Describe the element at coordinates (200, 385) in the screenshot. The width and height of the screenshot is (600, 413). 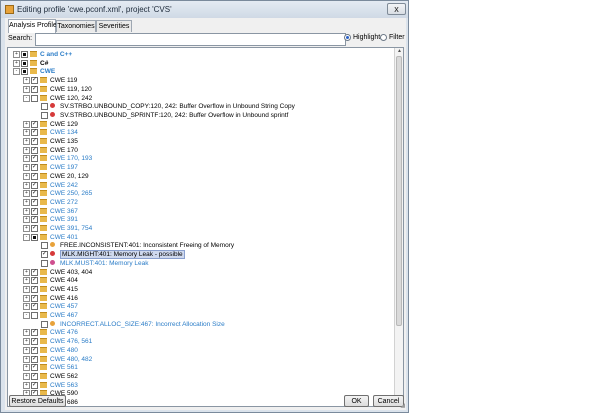
I see `tree-row: + CWE 563` at that location.